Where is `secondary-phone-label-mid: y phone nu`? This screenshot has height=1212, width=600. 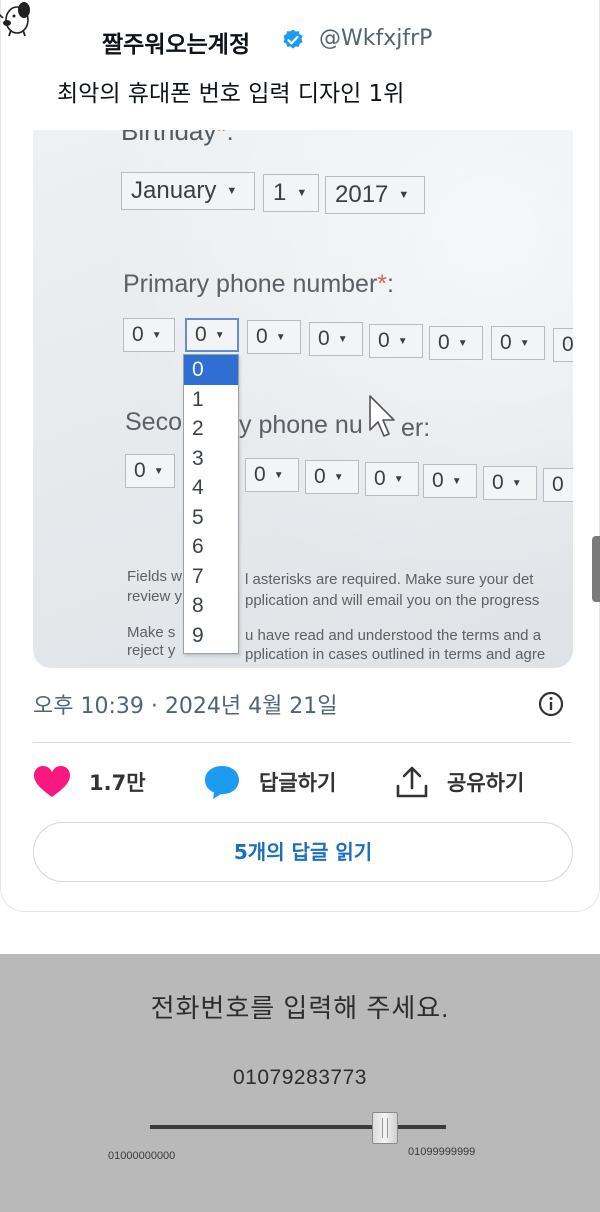
secondary-phone-label-mid: y phone nu is located at coordinates (301, 425).